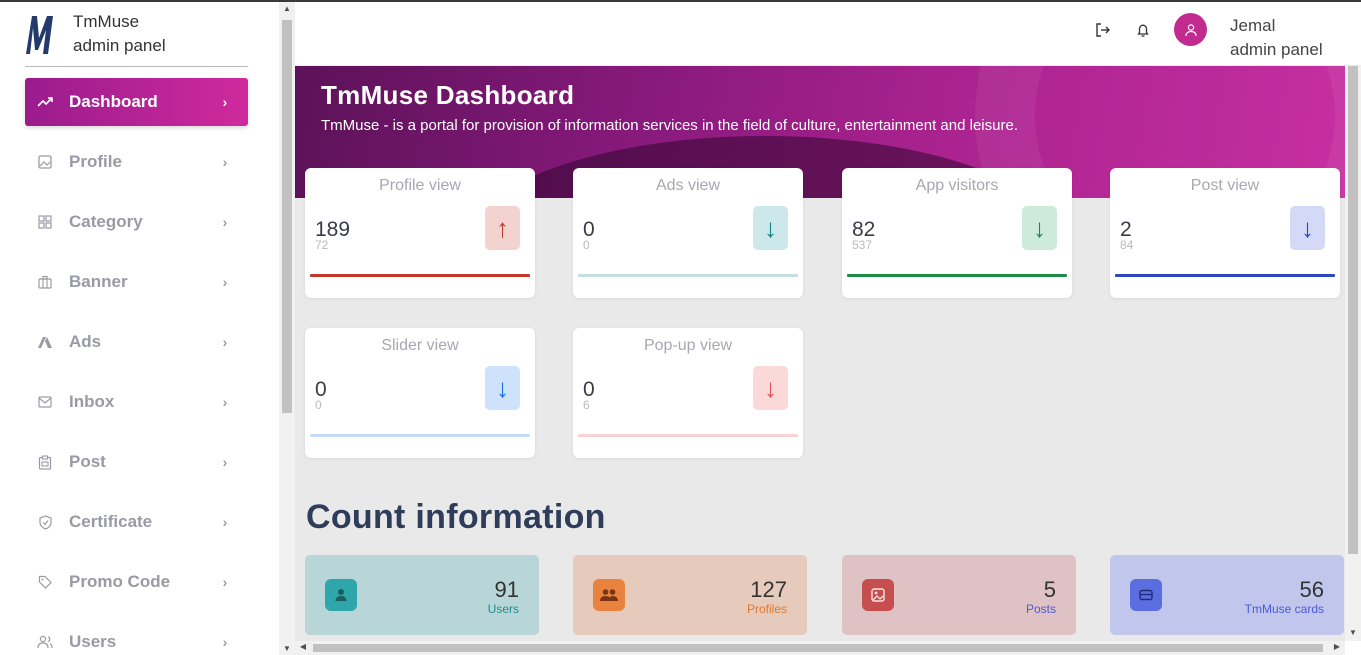  What do you see at coordinates (1253, 25) in the screenshot?
I see `user-name: Jemal` at bounding box center [1253, 25].